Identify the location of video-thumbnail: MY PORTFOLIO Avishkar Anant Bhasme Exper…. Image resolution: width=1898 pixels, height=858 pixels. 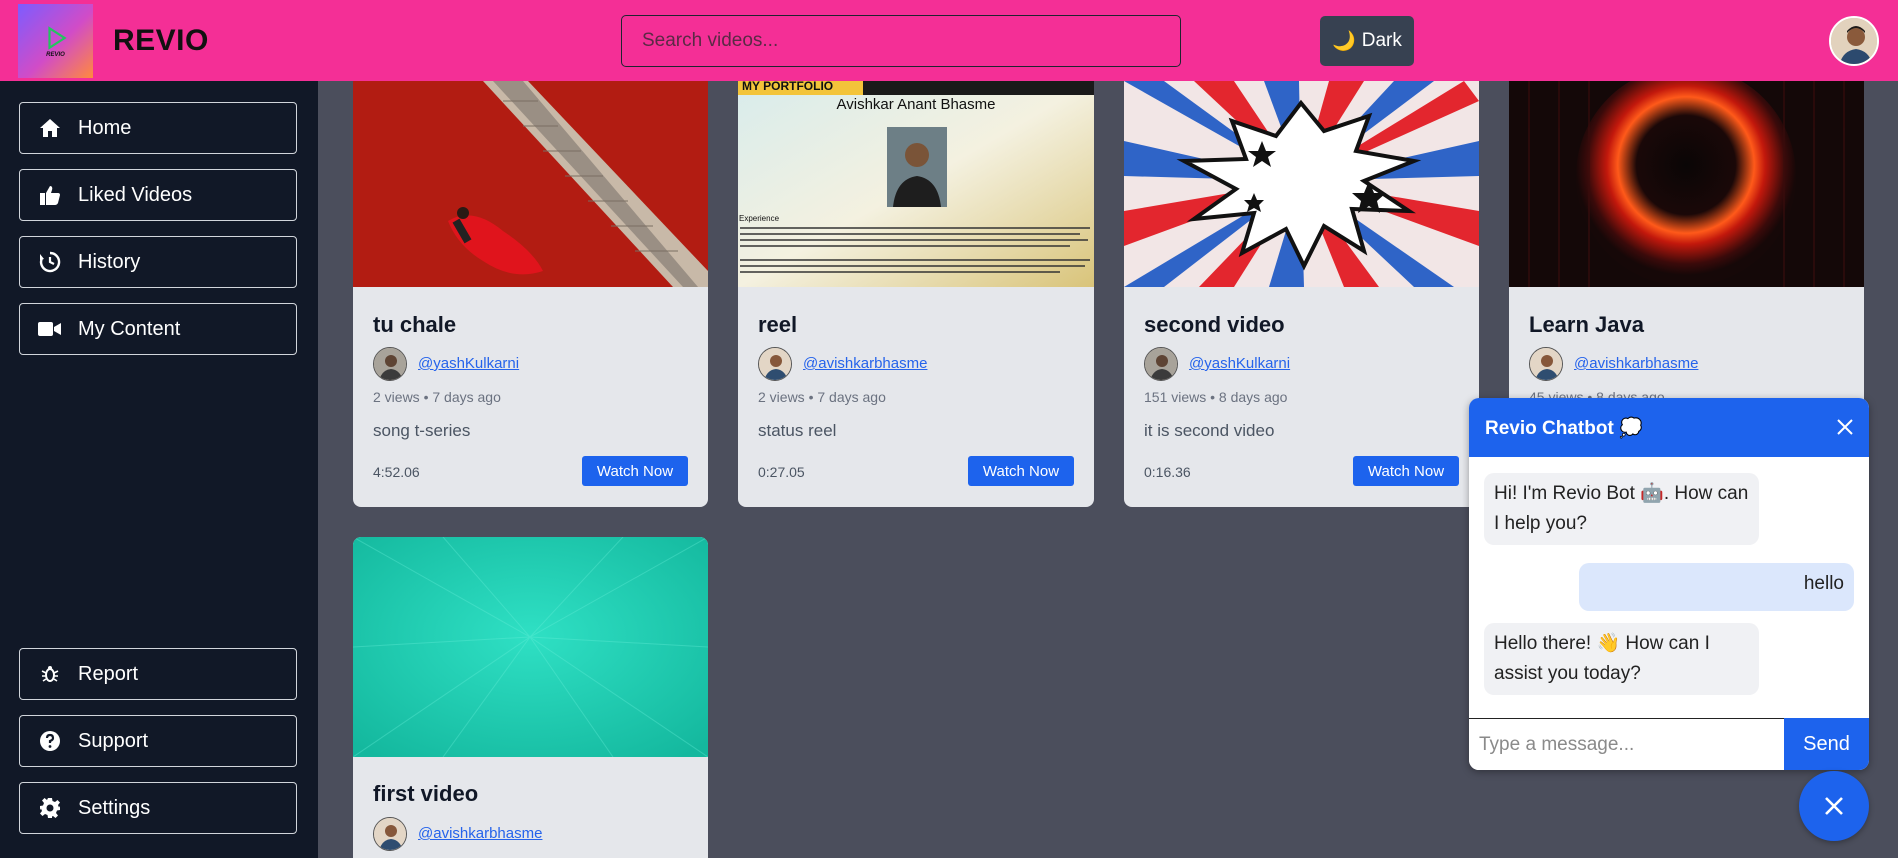
(916, 184).